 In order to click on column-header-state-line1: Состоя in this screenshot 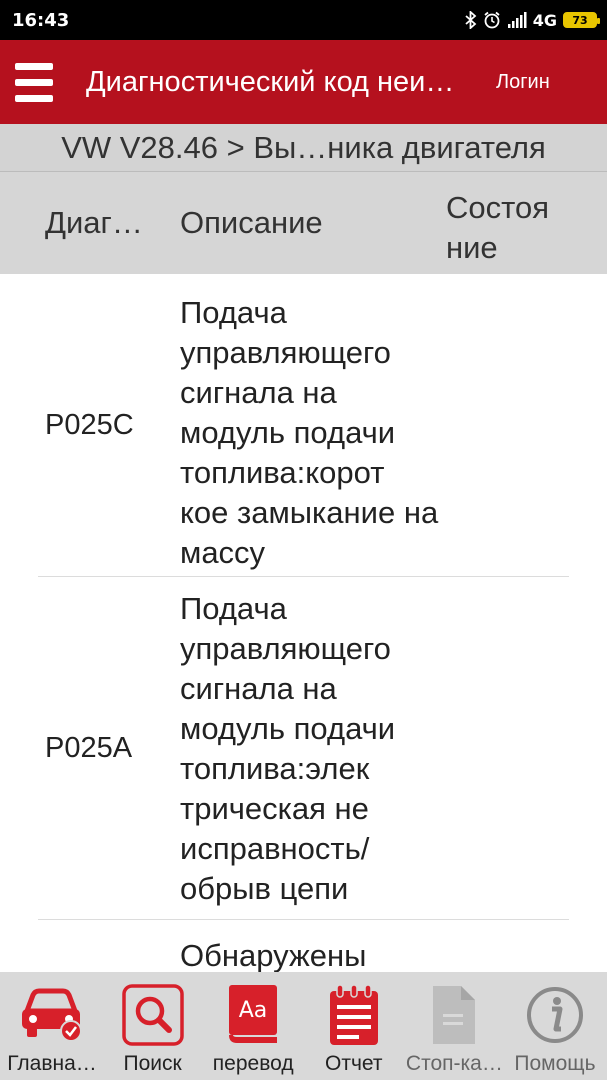, I will do `click(498, 207)`.